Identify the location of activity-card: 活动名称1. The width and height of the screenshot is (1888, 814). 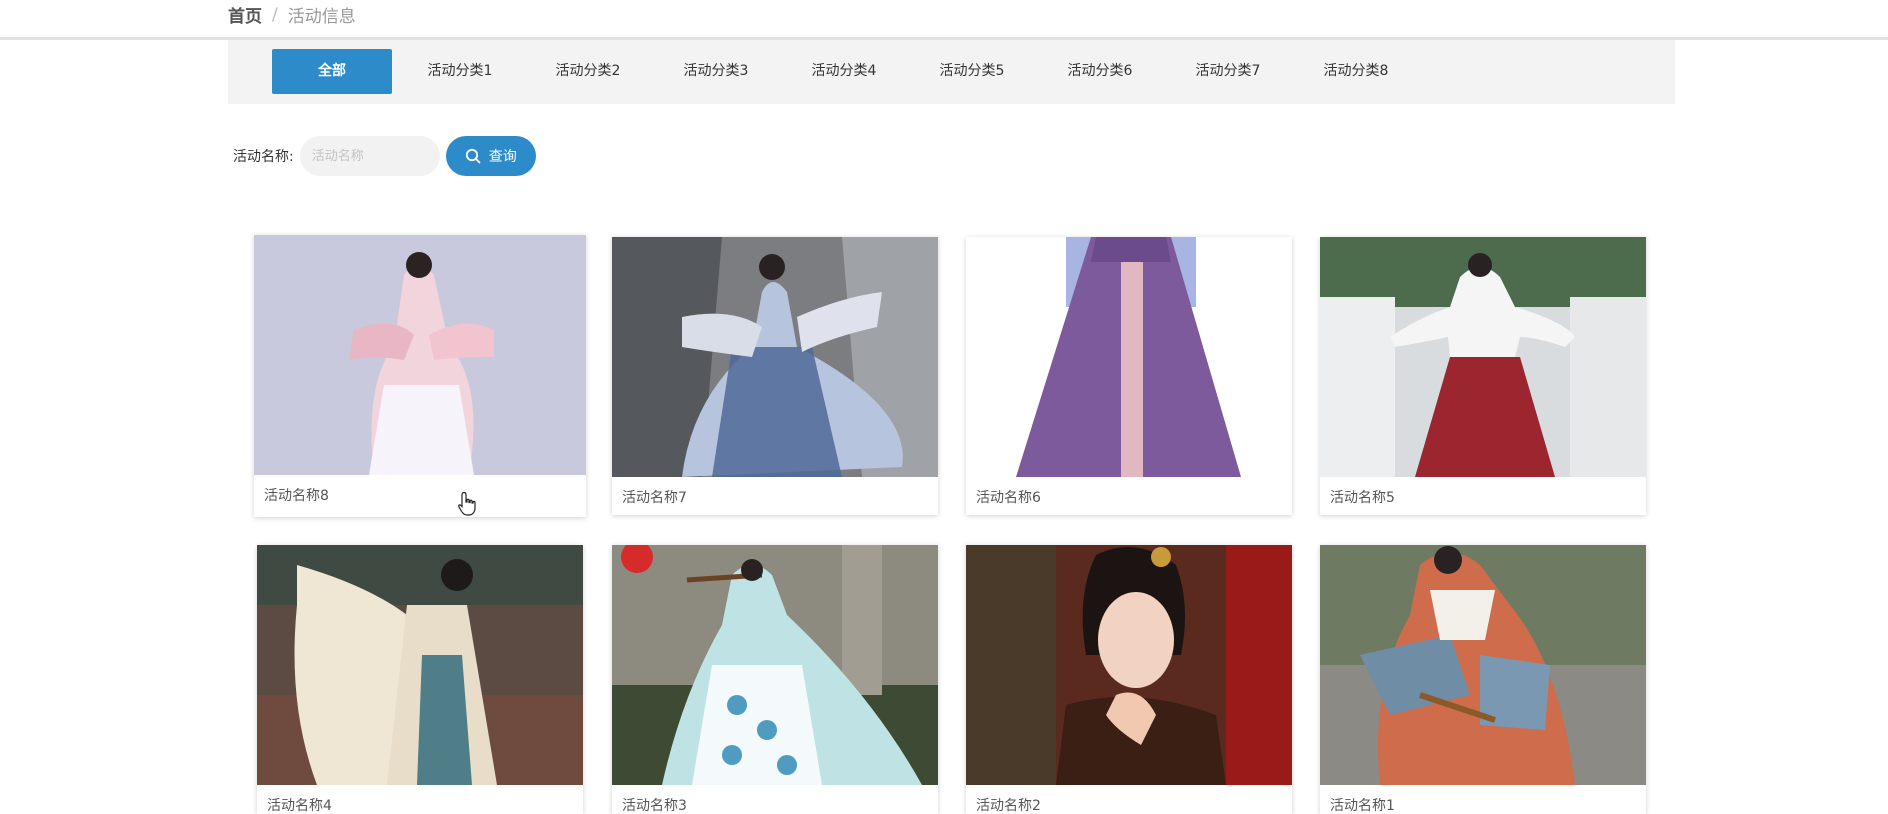
(1483, 679).